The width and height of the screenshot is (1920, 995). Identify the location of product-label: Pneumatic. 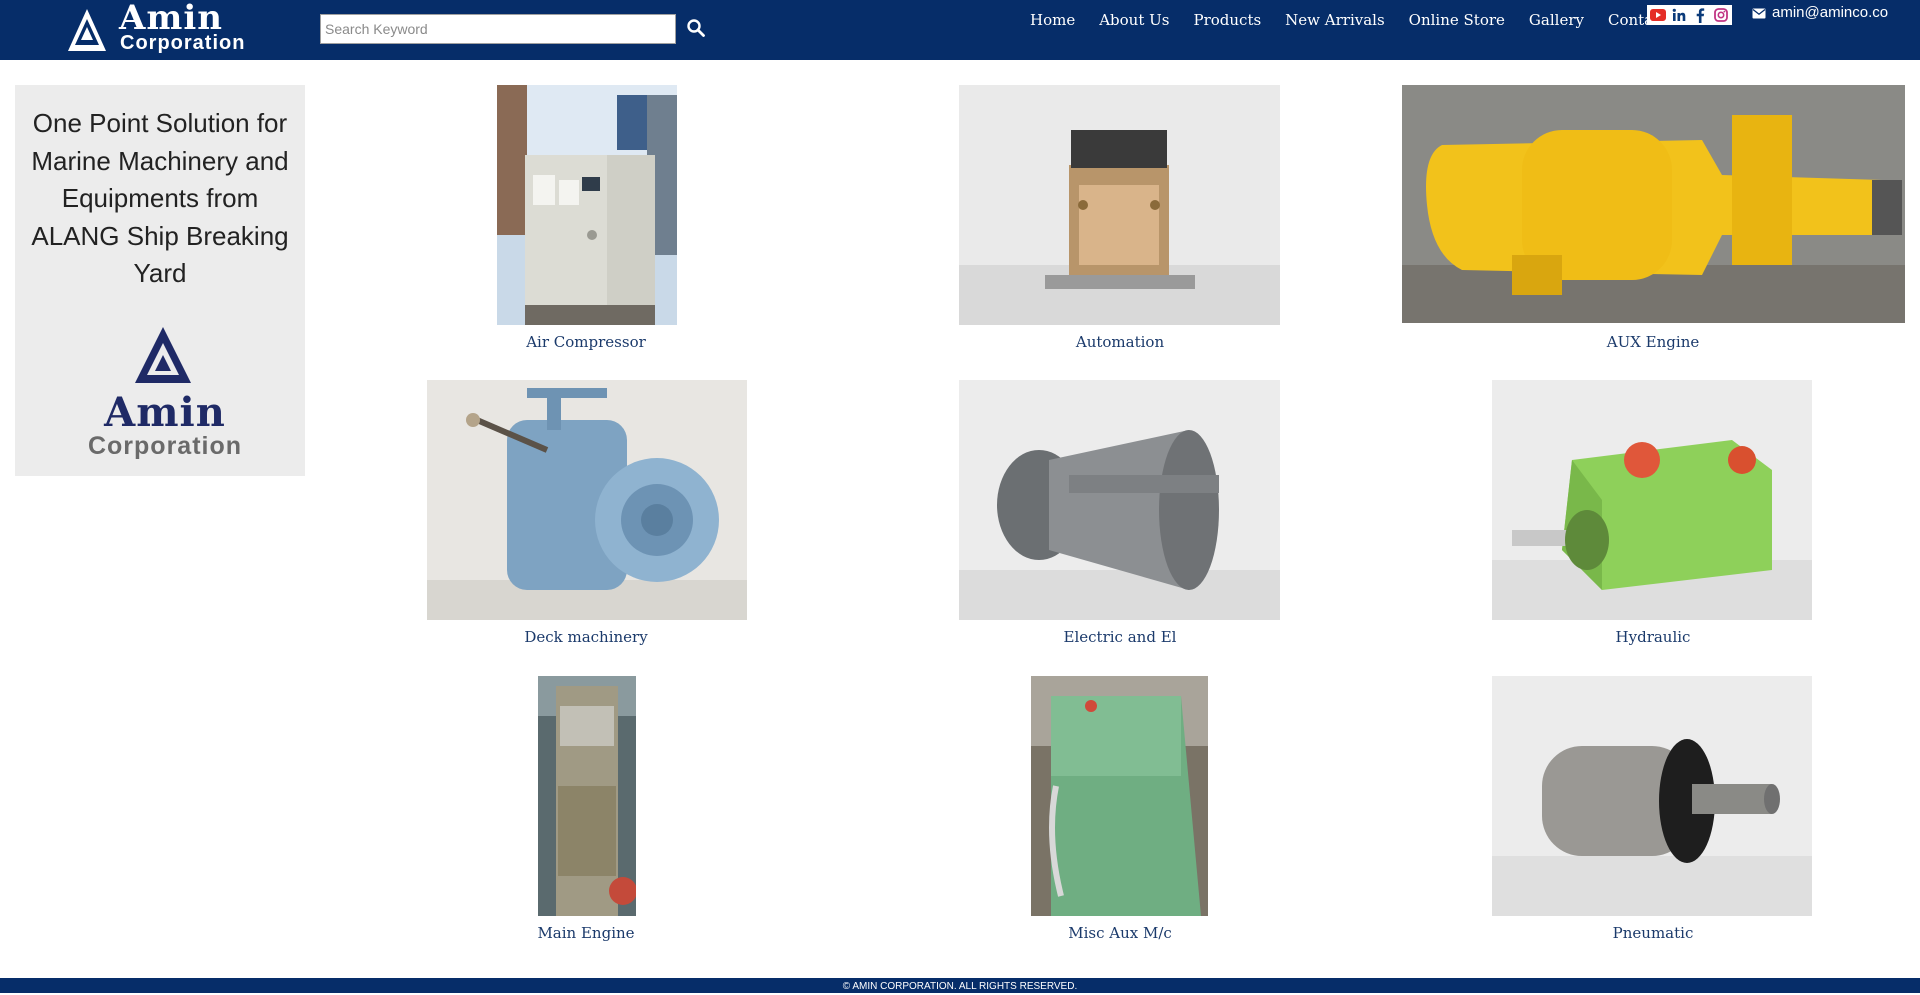
(1653, 933).